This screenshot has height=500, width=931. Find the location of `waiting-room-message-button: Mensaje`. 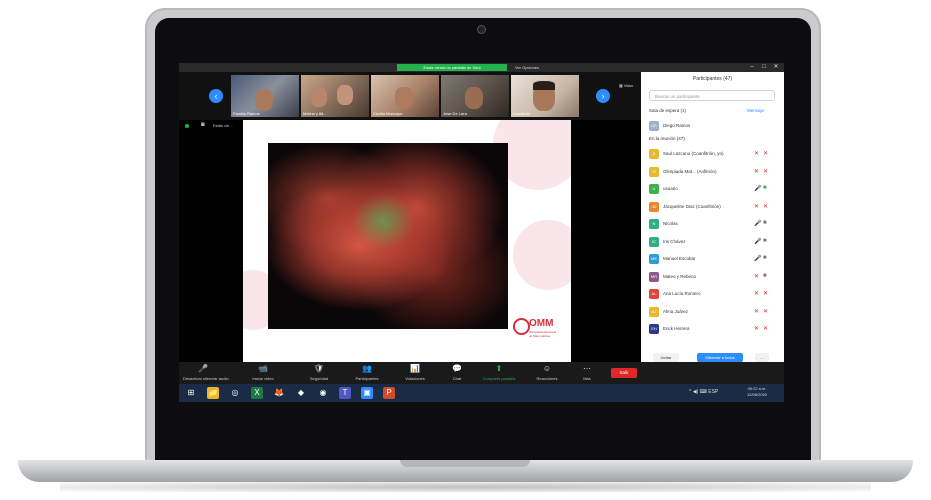

waiting-room-message-button: Mensaje is located at coordinates (755, 110).